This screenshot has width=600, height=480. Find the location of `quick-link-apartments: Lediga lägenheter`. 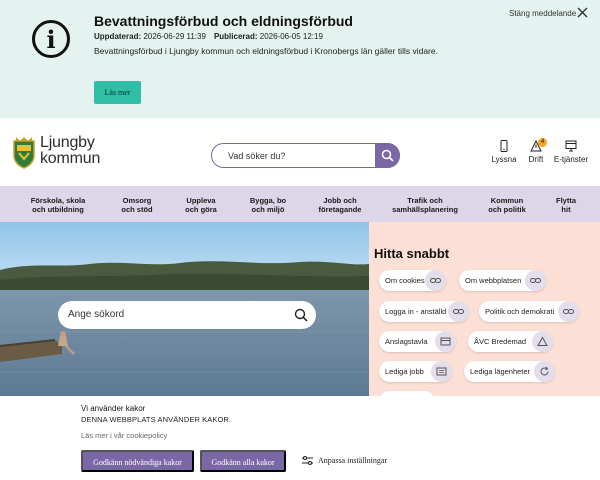

quick-link-apartments: Lediga lägenheter is located at coordinates (509, 371).